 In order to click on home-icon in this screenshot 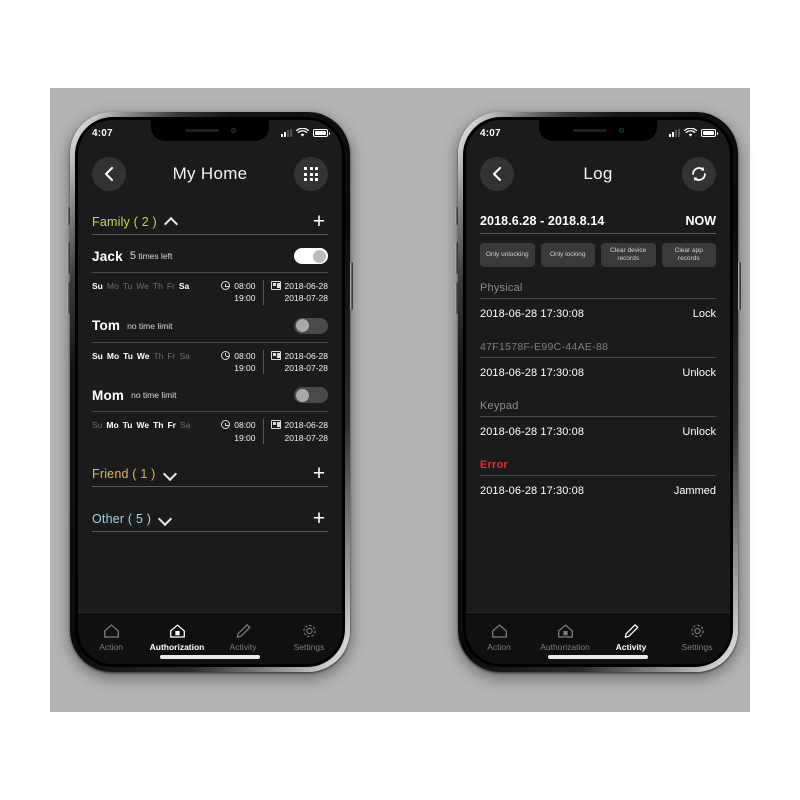, I will do `click(111, 631)`.